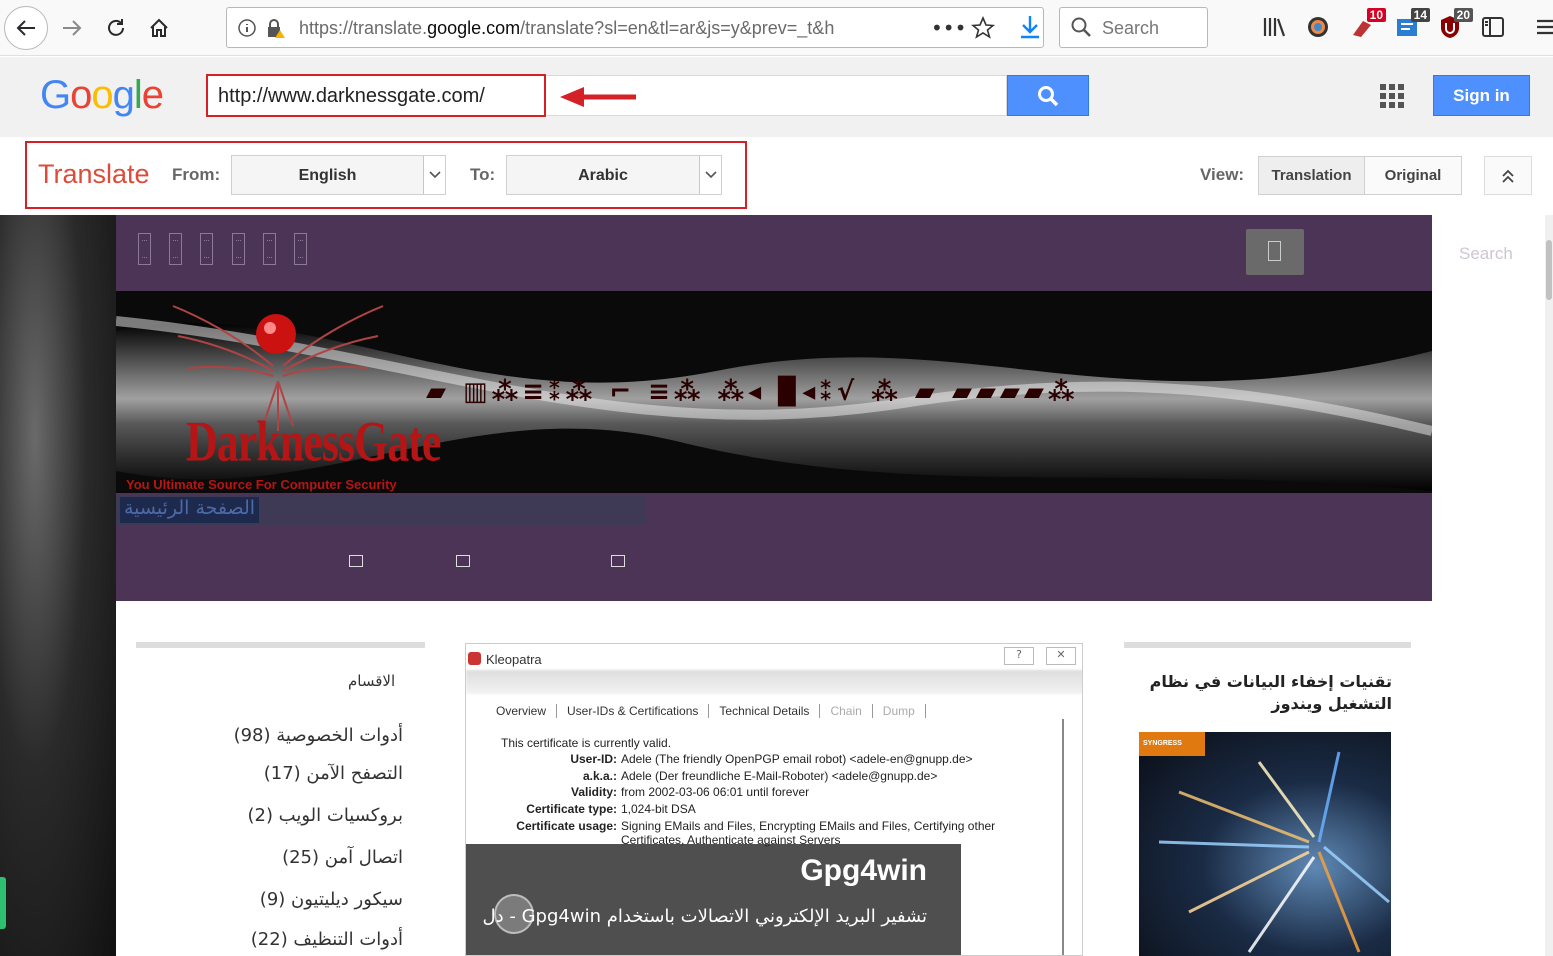  I want to click on home-button, so click(159, 28).